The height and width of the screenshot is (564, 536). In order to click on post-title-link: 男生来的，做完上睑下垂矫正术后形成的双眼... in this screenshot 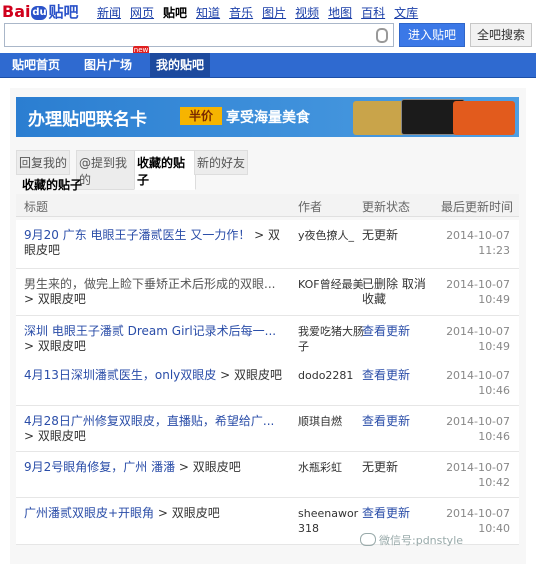, I will do `click(149, 284)`.